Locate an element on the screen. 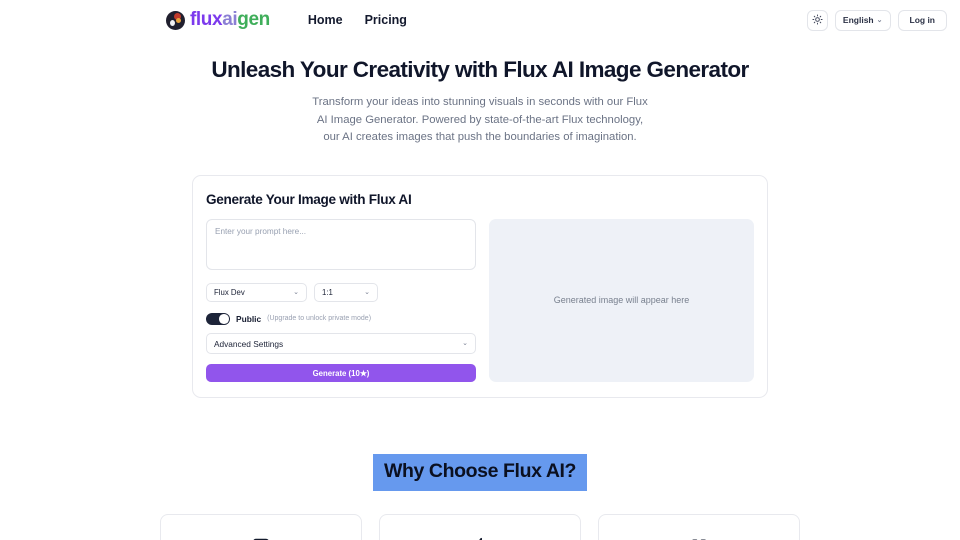 This screenshot has height=540, width=960. preview-placeholder-text: Generated image will appear here is located at coordinates (621, 300).